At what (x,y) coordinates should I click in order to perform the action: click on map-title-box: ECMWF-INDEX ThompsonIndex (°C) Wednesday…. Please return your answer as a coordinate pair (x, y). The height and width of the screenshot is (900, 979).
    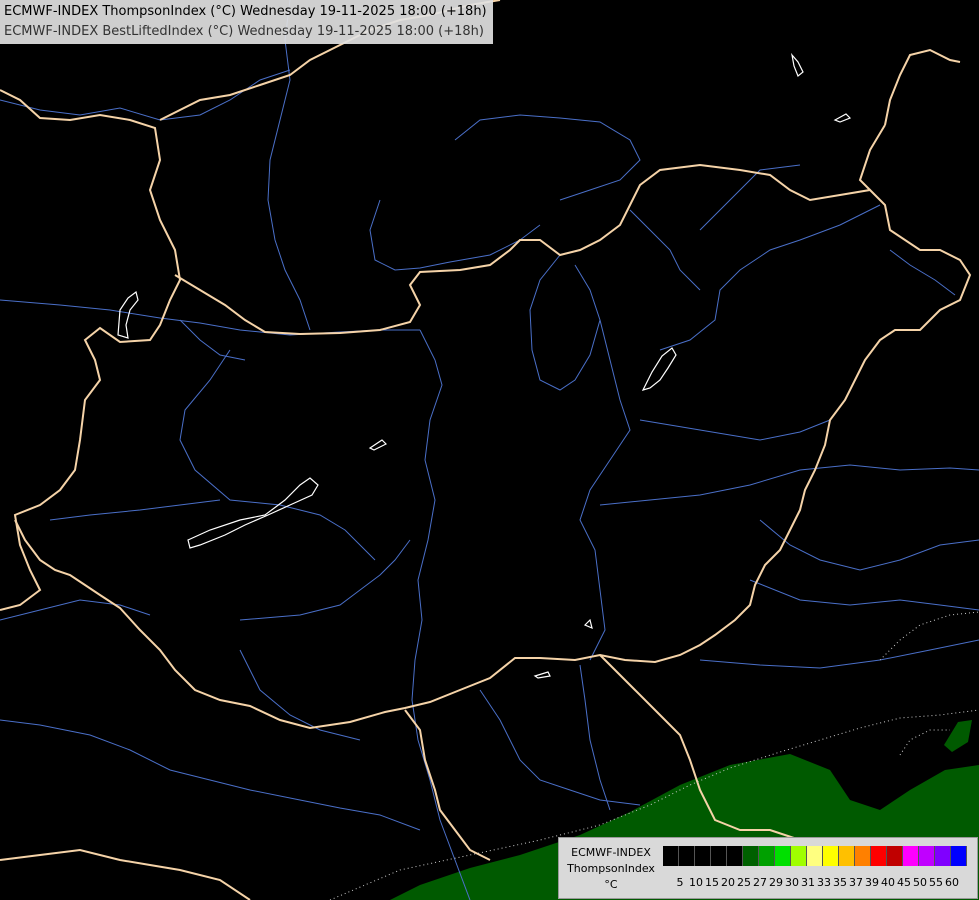
    Looking at the image, I should click on (246, 22).